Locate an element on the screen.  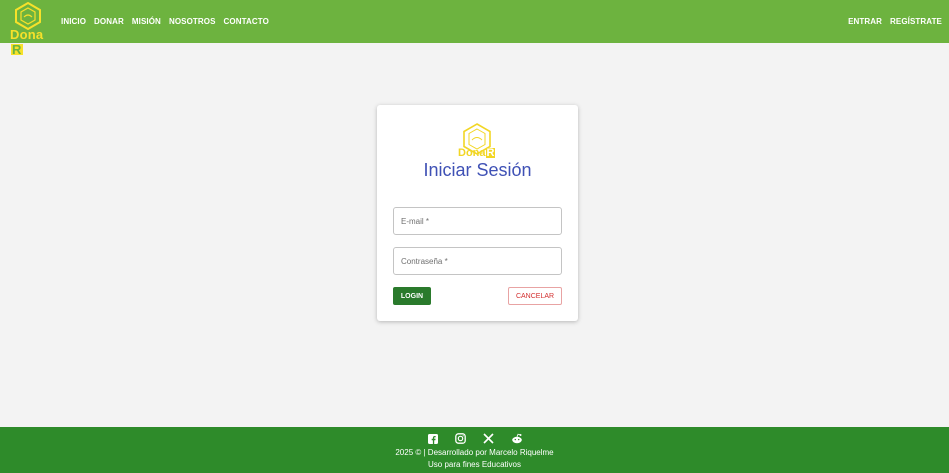
nav-mision: MISIÓN is located at coordinates (146, 21).